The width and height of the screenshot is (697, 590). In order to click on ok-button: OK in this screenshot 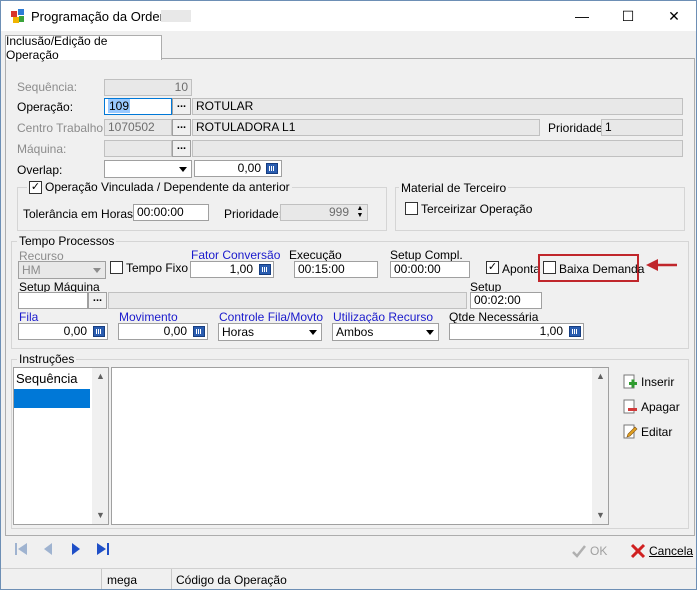, I will do `click(589, 551)`.